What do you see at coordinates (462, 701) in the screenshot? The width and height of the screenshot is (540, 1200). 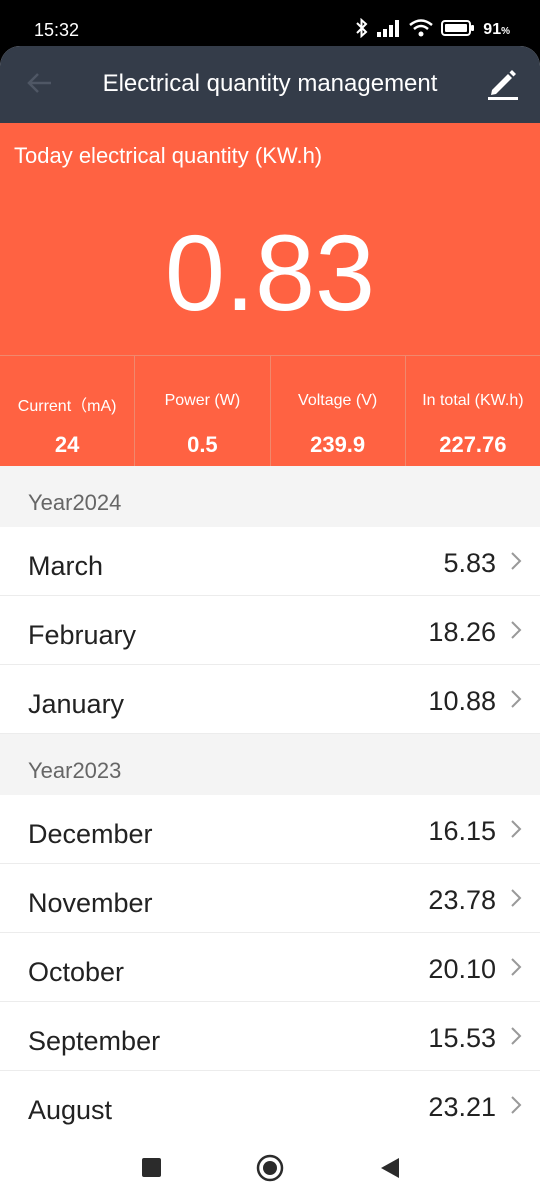 I see `month-value: 10.88` at bounding box center [462, 701].